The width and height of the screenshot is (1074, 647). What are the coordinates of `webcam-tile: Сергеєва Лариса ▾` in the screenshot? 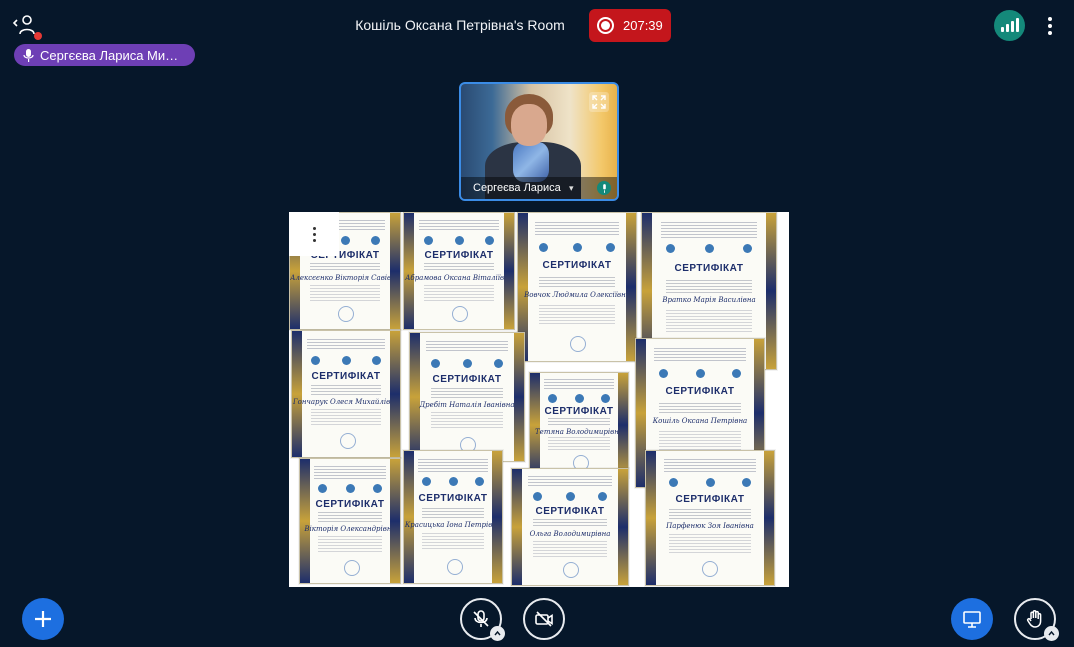 It's located at (539, 141).